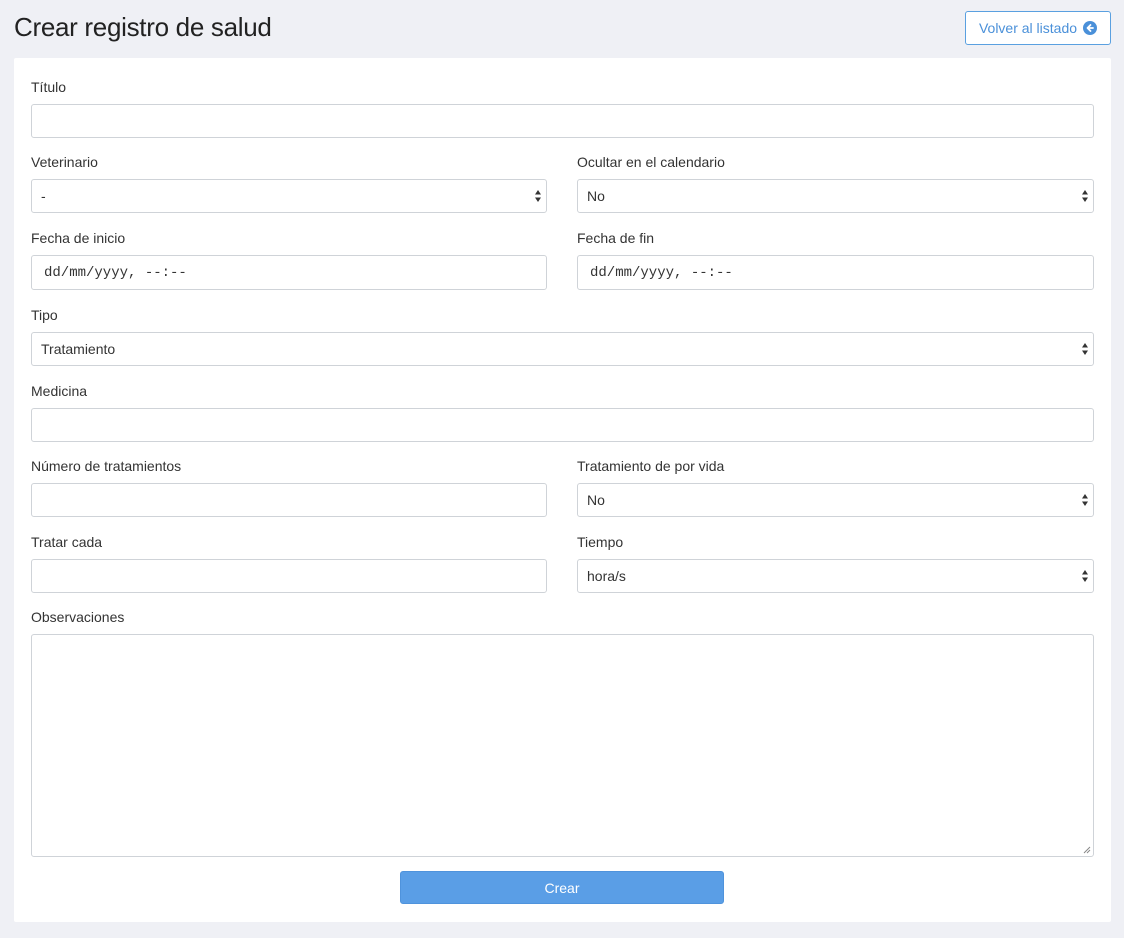 This screenshot has height=938, width=1124. I want to click on tratamiento-vida-selected-value: No, so click(596, 500).